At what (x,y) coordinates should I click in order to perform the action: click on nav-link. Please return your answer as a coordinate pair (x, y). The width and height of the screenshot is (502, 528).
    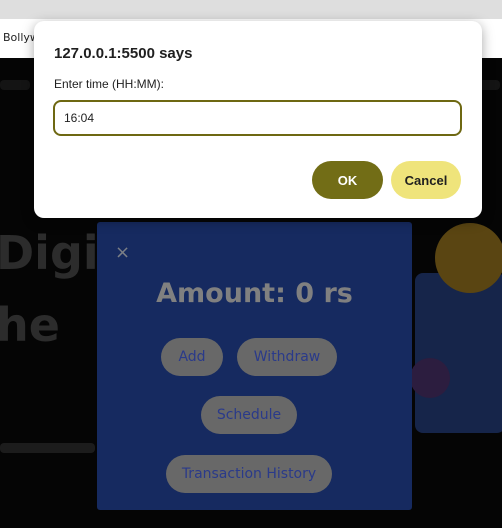
    Looking at the image, I should click on (15, 85).